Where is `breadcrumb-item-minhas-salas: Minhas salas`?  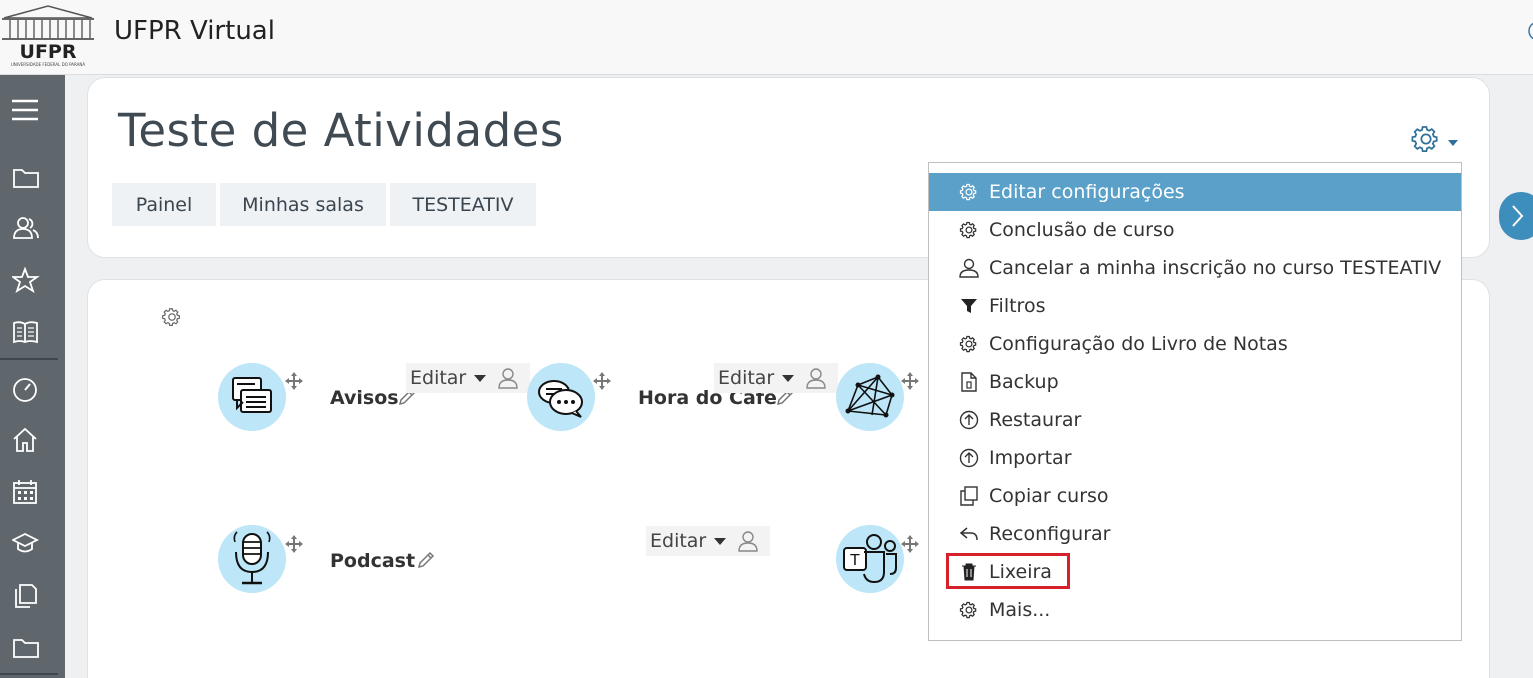 breadcrumb-item-minhas-salas: Minhas salas is located at coordinates (303, 204).